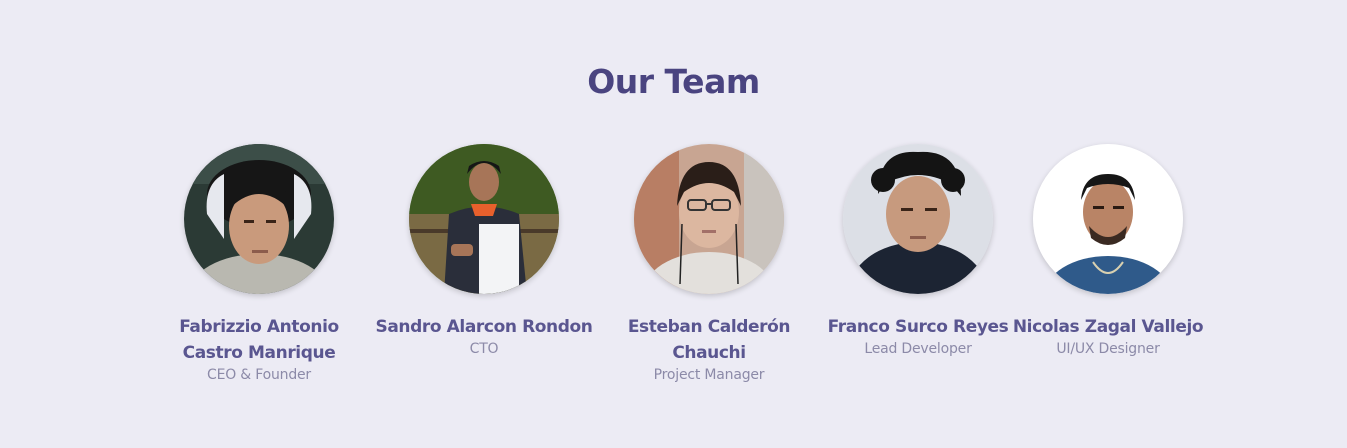  I want to click on member-role: CTO, so click(484, 349).